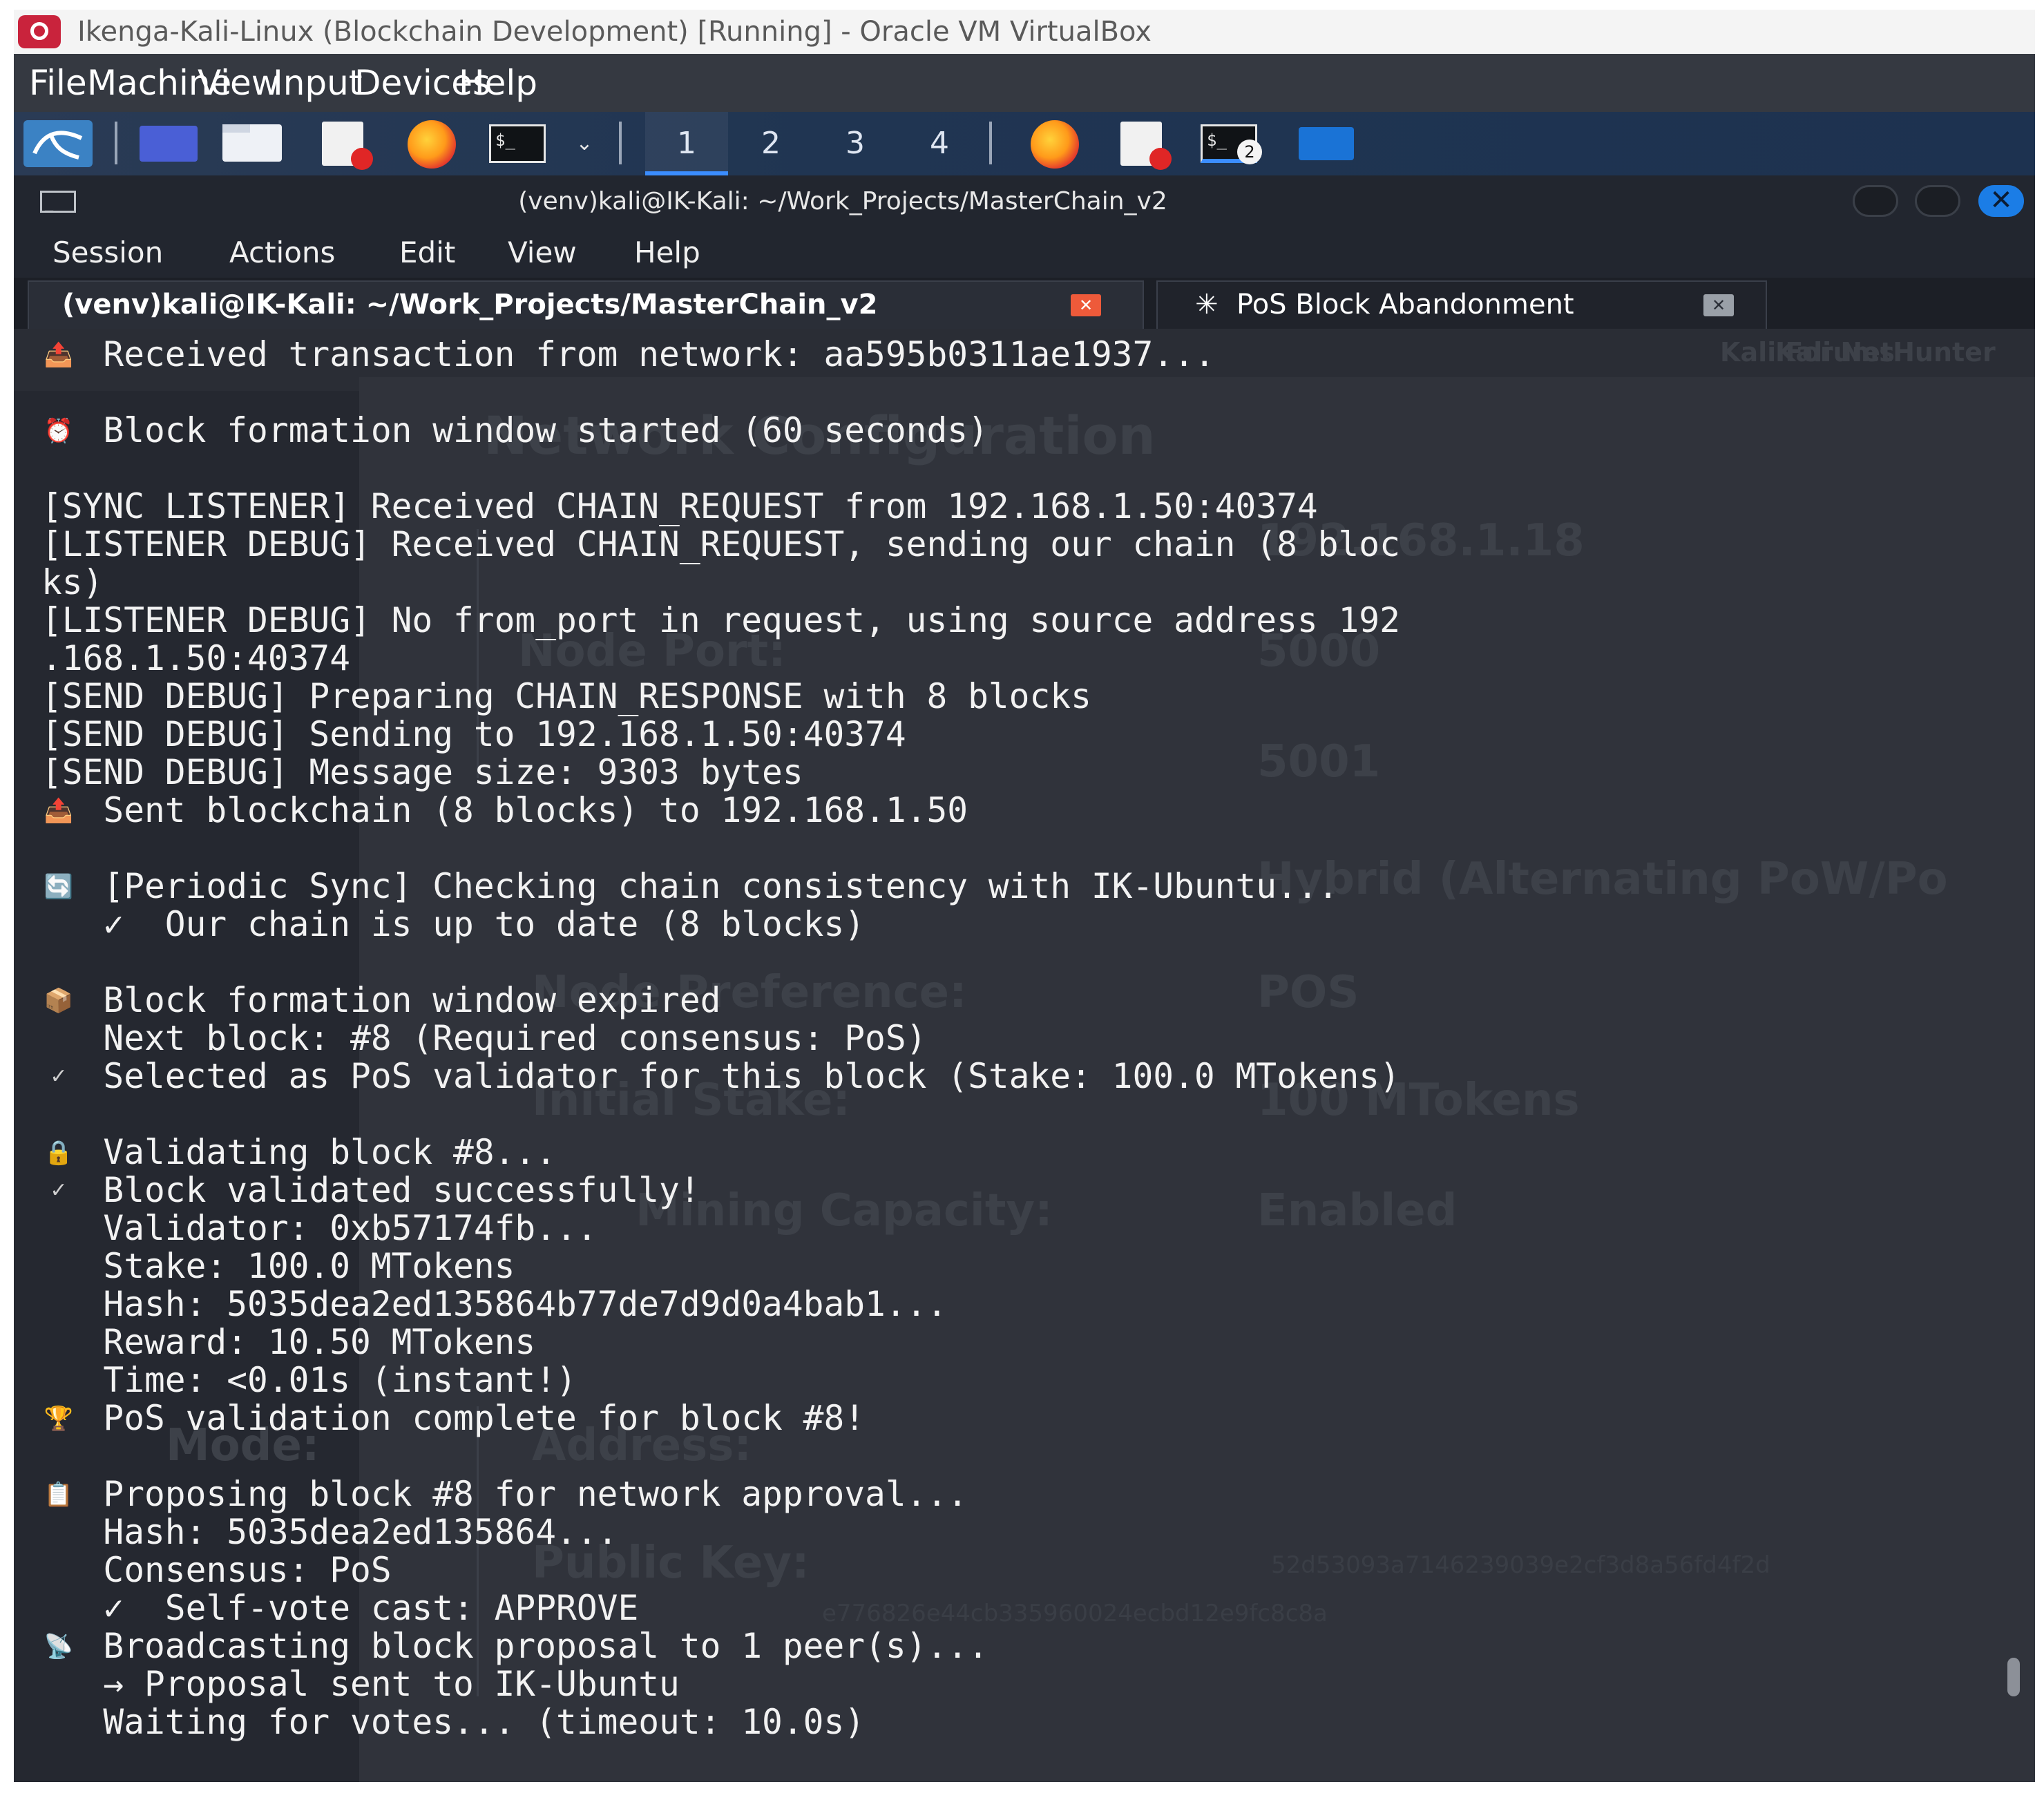  Describe the element at coordinates (432, 144) in the screenshot. I see `firefox-icon` at that location.